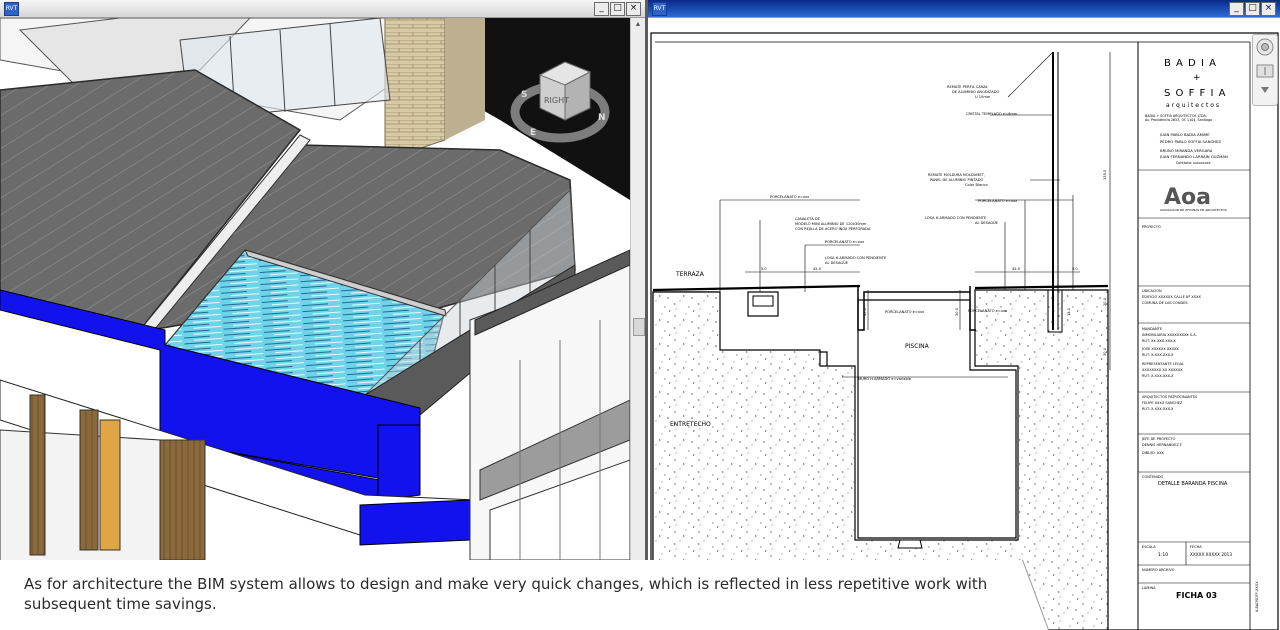 This screenshot has width=1280, height=630. Describe the element at coordinates (1162, 445) in the screenshot. I see `jefe-1: DENNIS HERNANDEZ F.` at that location.